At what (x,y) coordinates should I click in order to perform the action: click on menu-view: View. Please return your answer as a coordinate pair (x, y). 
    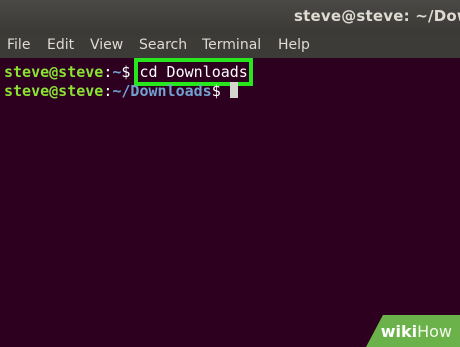
    Looking at the image, I should click on (106, 45).